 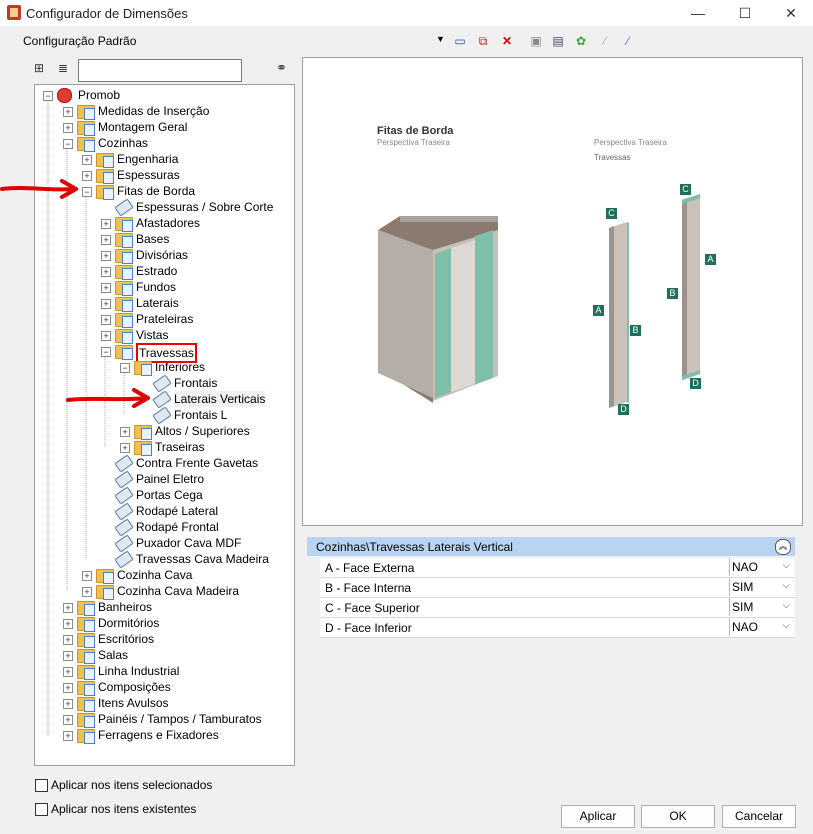 What do you see at coordinates (790, 13) in the screenshot?
I see `close-button: ✕` at bounding box center [790, 13].